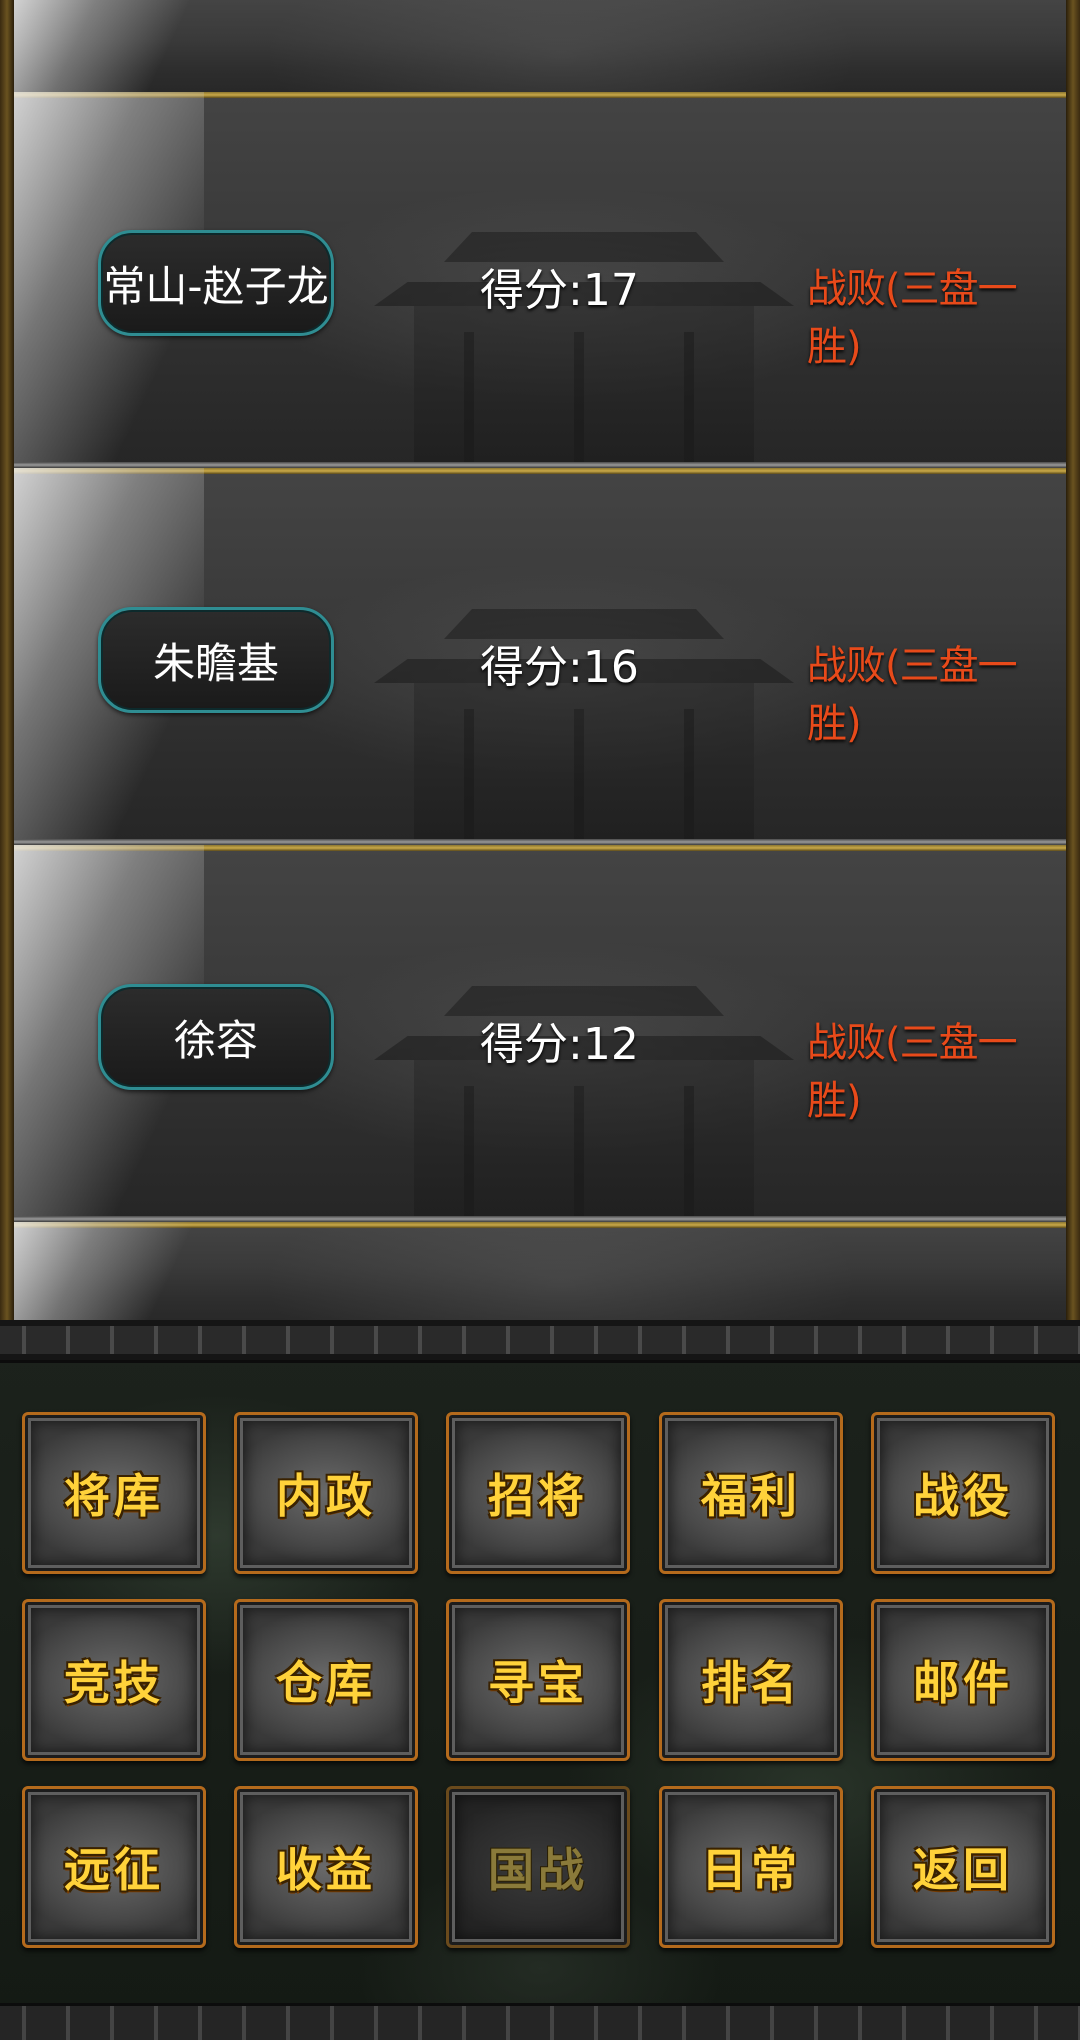  I want to click on menu-border-bottom, so click(540, 2021).